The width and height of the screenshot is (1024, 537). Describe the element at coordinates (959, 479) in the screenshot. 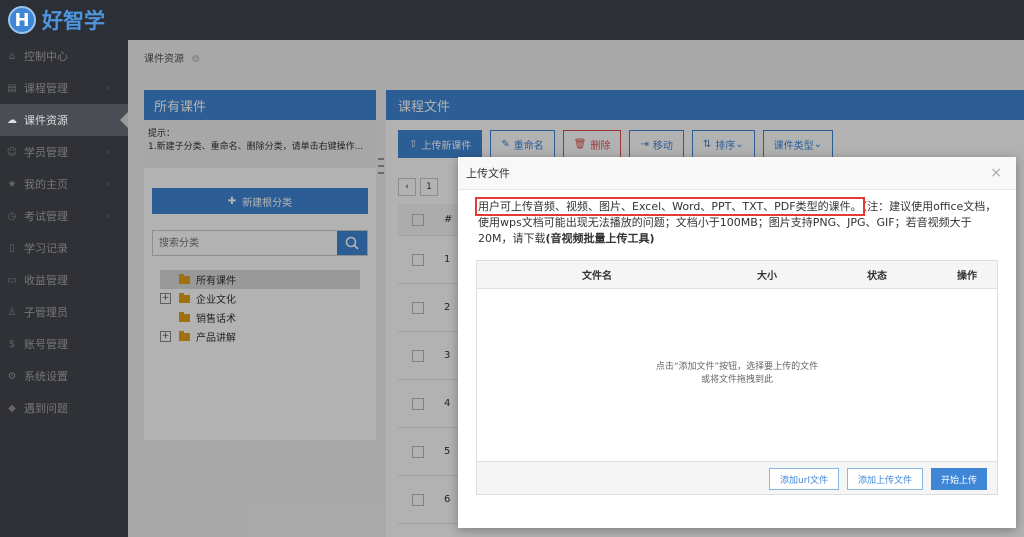

I see `start-upload-button: 开始上传` at that location.